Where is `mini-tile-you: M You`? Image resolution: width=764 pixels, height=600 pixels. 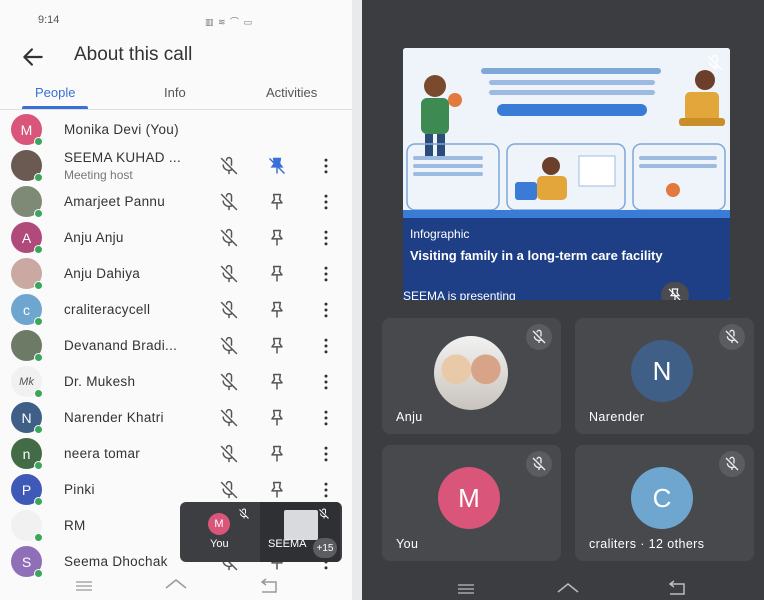 mini-tile-you: M You is located at coordinates (220, 532).